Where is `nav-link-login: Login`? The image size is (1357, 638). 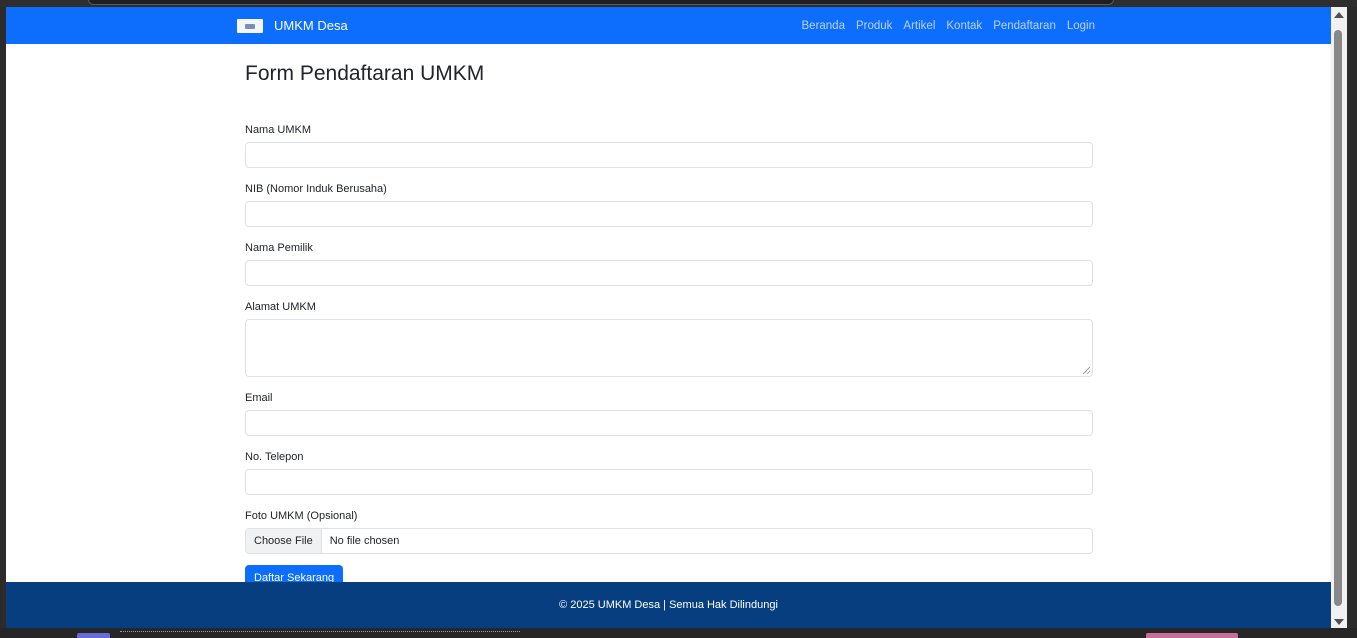
nav-link-login: Login is located at coordinates (1081, 26).